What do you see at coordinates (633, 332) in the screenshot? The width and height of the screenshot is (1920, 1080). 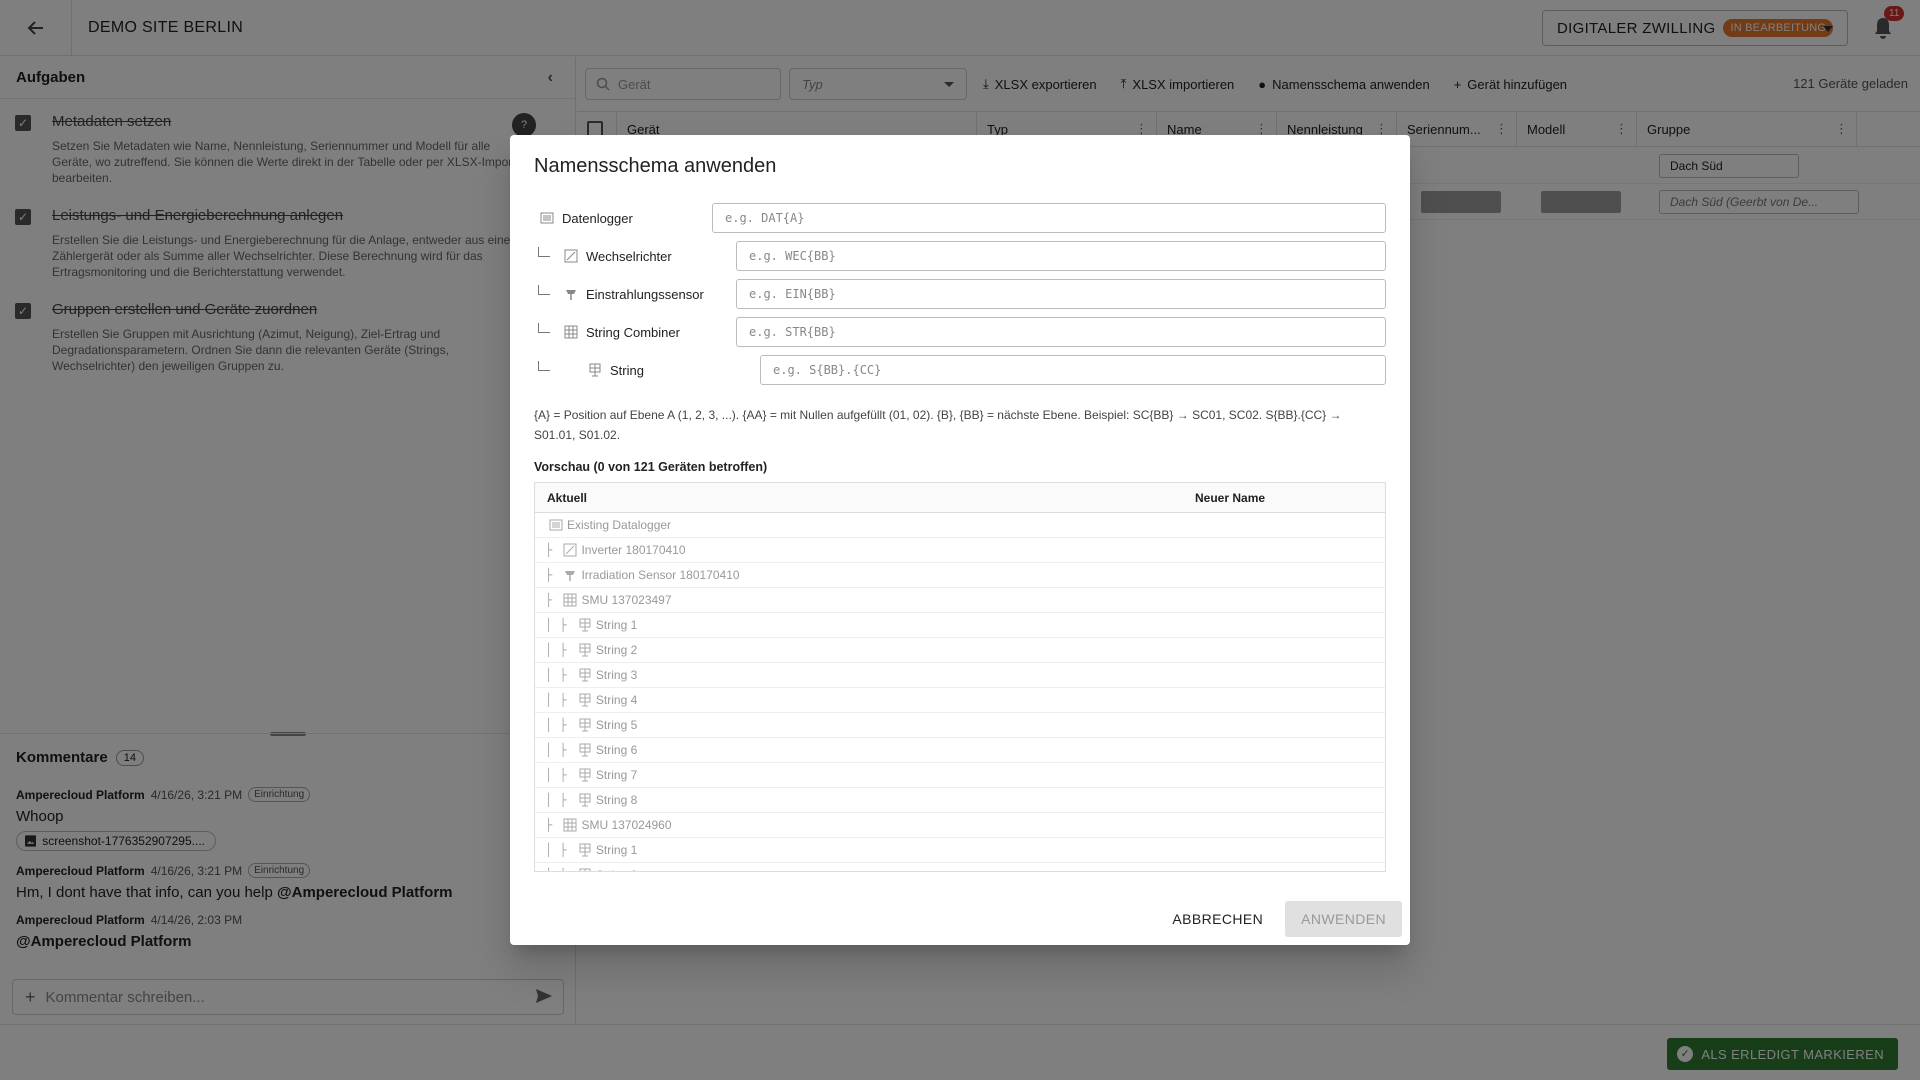 I see `level-name: String Combiner` at bounding box center [633, 332].